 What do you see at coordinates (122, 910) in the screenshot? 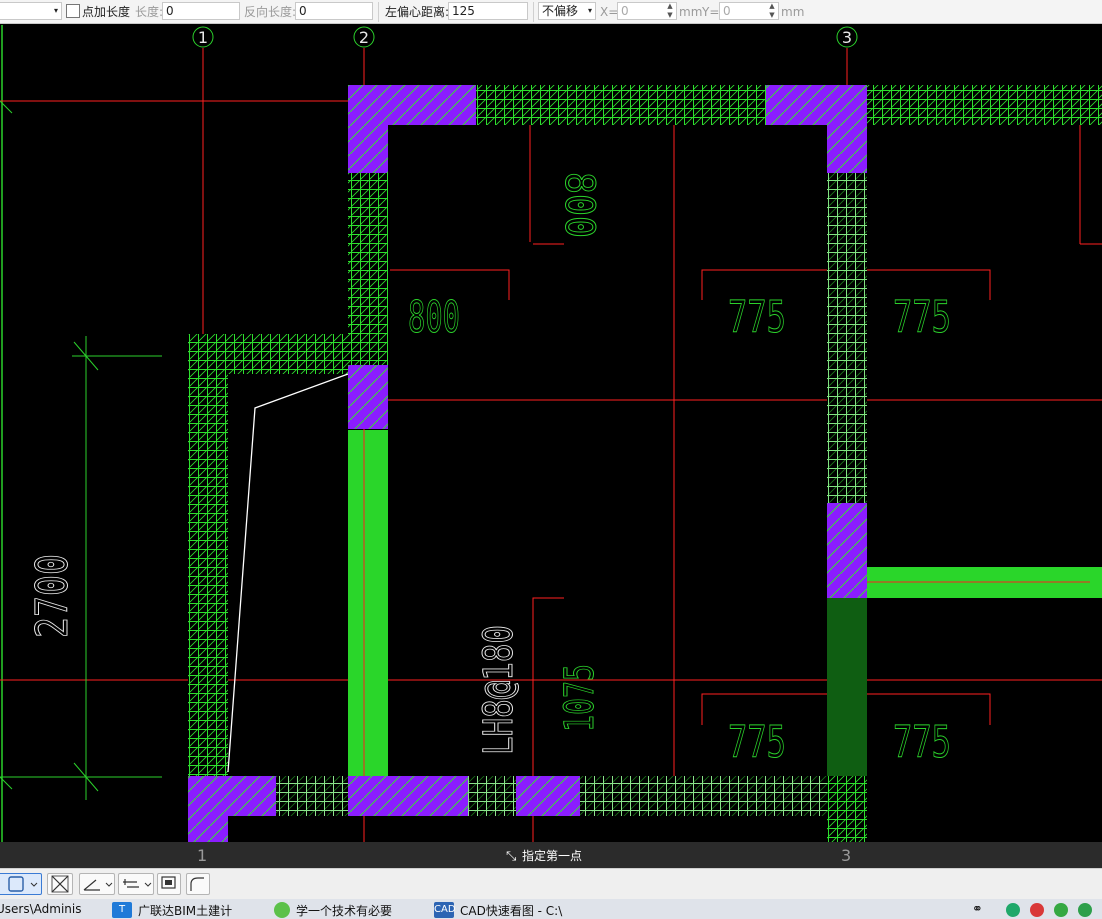
I see `glodon-app-icon: T` at bounding box center [122, 910].